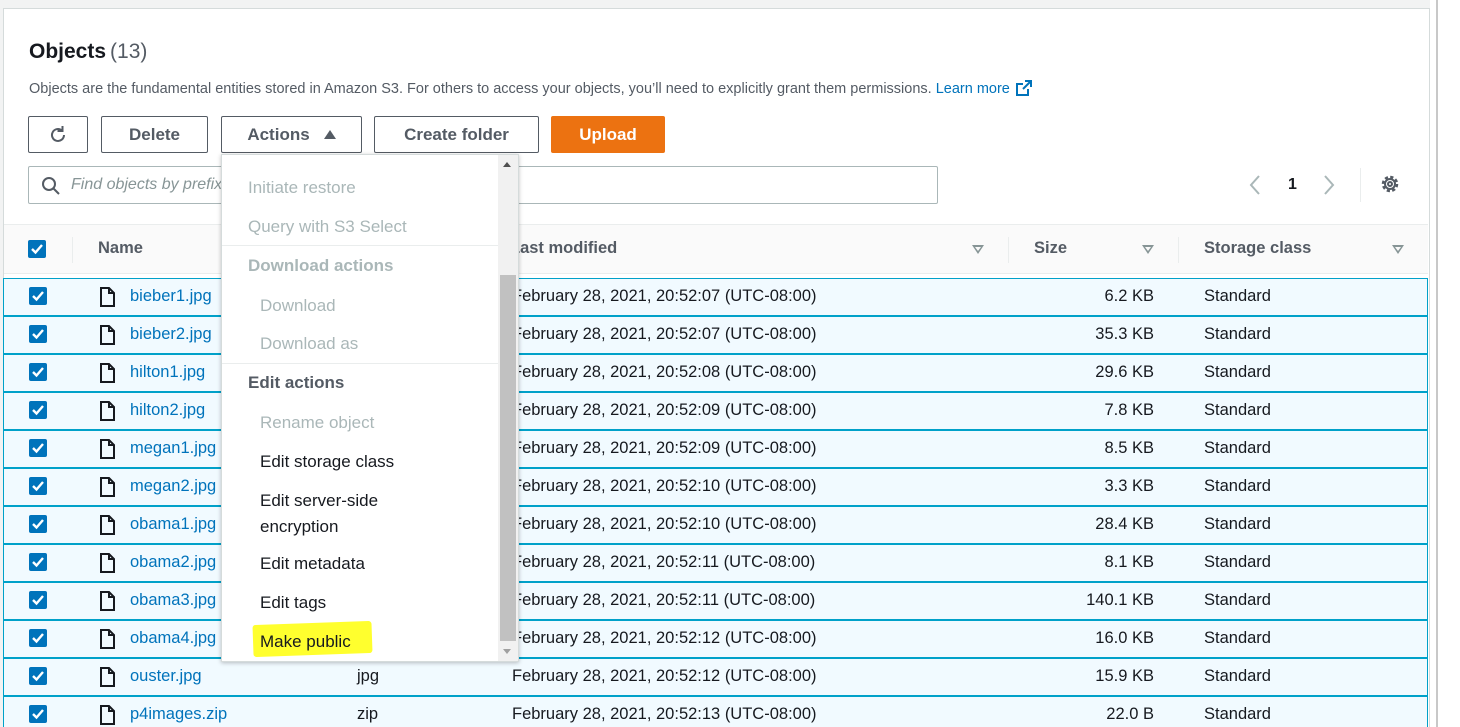  Describe the element at coordinates (1129, 296) in the screenshot. I see `object-size: 6.2 KB` at that location.